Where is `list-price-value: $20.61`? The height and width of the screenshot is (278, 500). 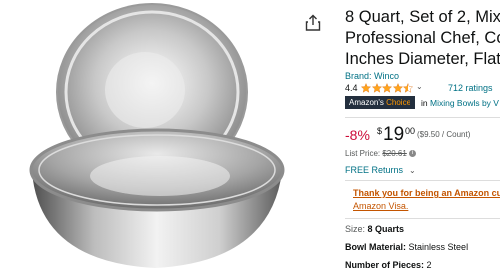 list-price-value: $20.61 is located at coordinates (394, 153).